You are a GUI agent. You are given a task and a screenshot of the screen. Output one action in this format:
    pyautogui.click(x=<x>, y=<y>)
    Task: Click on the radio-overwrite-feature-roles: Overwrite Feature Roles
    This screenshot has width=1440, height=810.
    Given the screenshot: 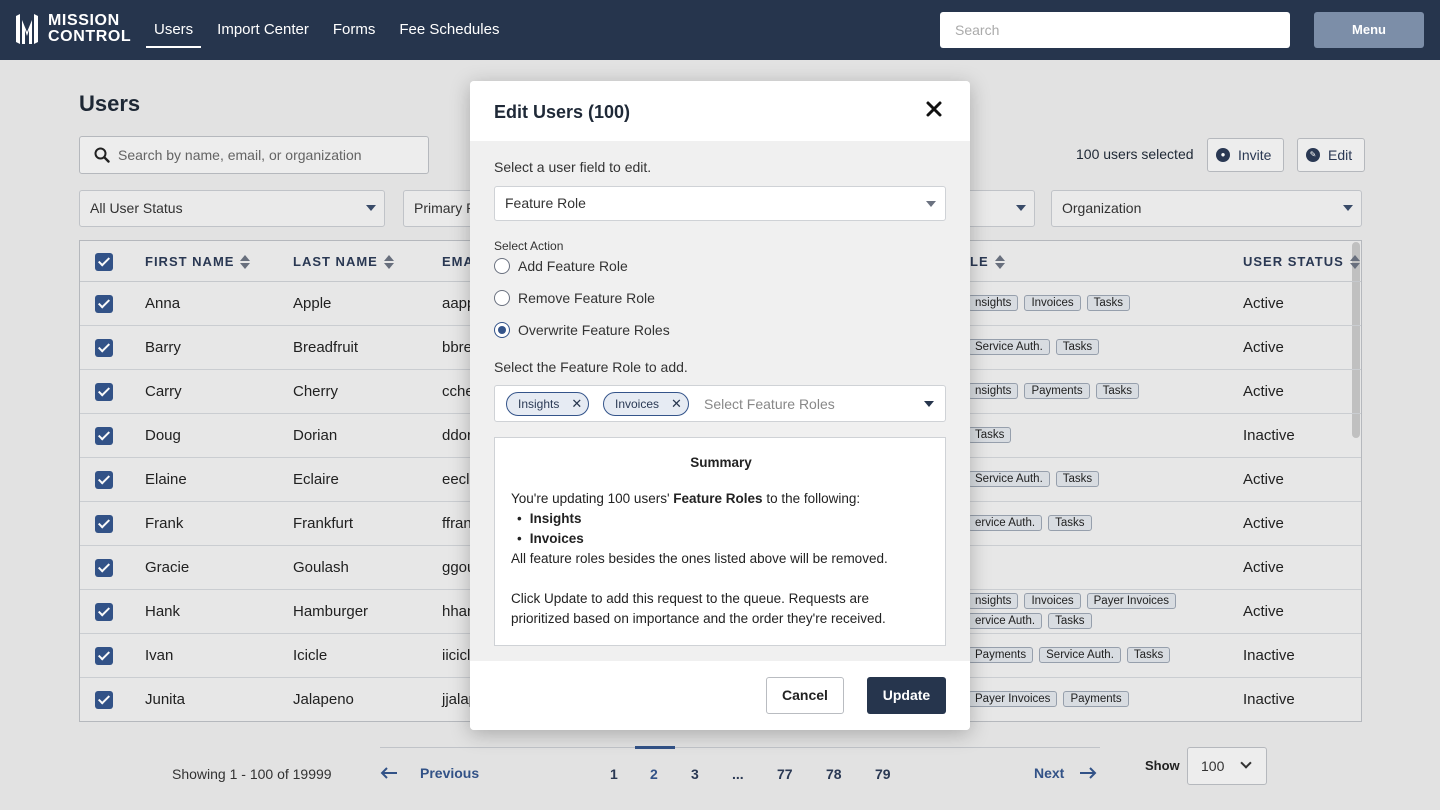 What is the action you would take?
    pyautogui.click(x=582, y=330)
    